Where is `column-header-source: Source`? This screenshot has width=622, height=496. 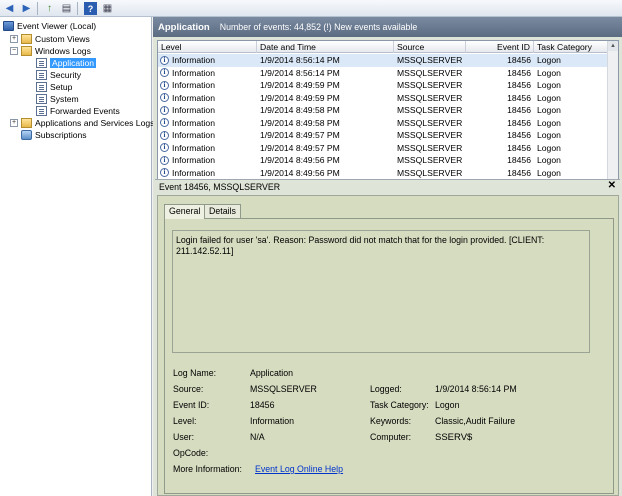
column-header-source: Source is located at coordinates (430, 47).